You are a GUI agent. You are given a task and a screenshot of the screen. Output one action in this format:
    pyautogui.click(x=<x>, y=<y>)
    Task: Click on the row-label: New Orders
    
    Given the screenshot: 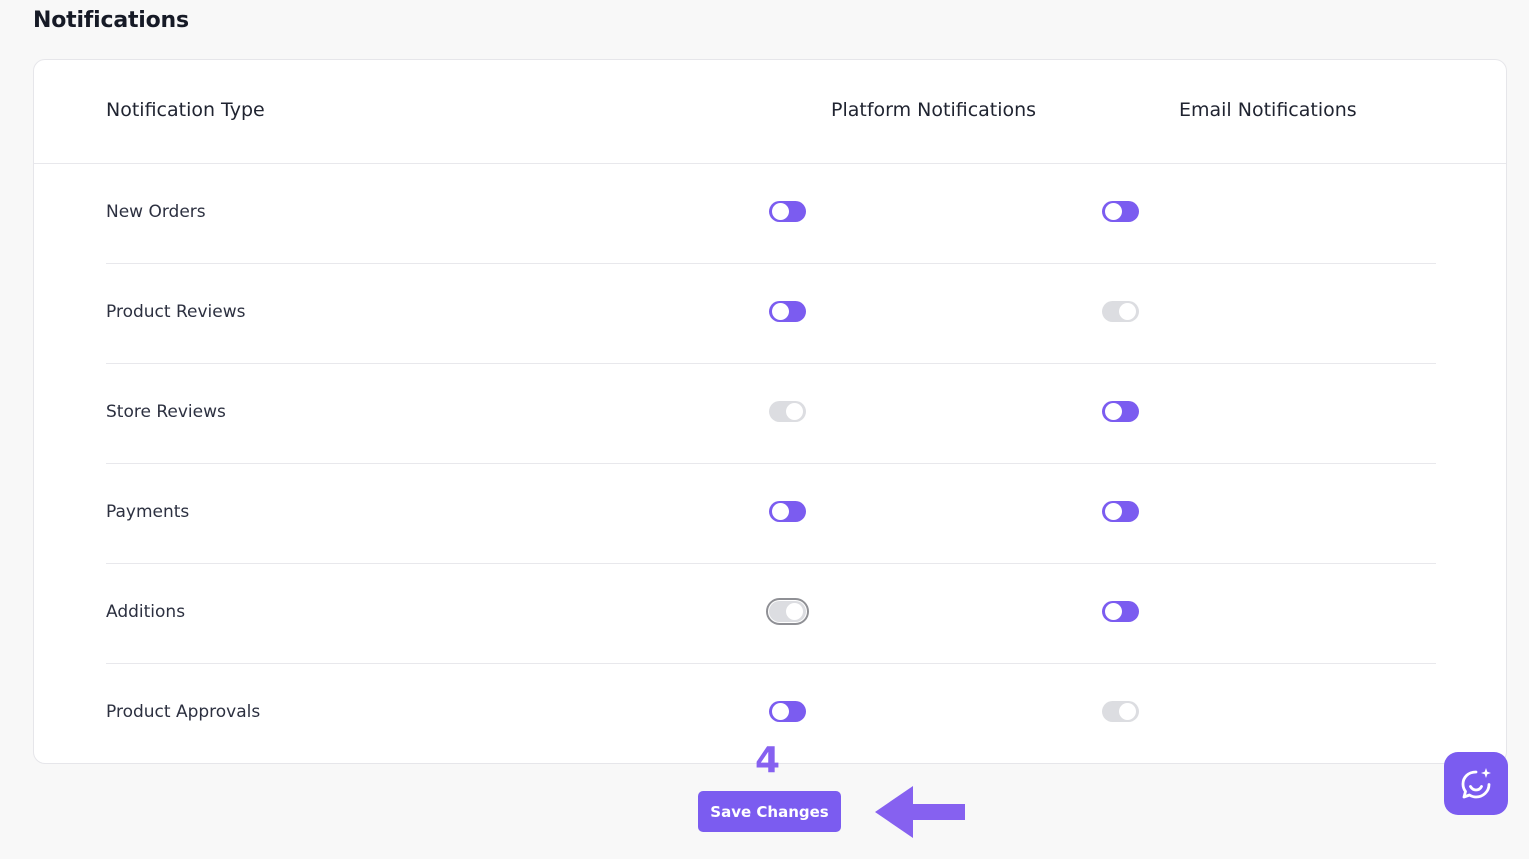 What is the action you would take?
    pyautogui.click(x=156, y=212)
    